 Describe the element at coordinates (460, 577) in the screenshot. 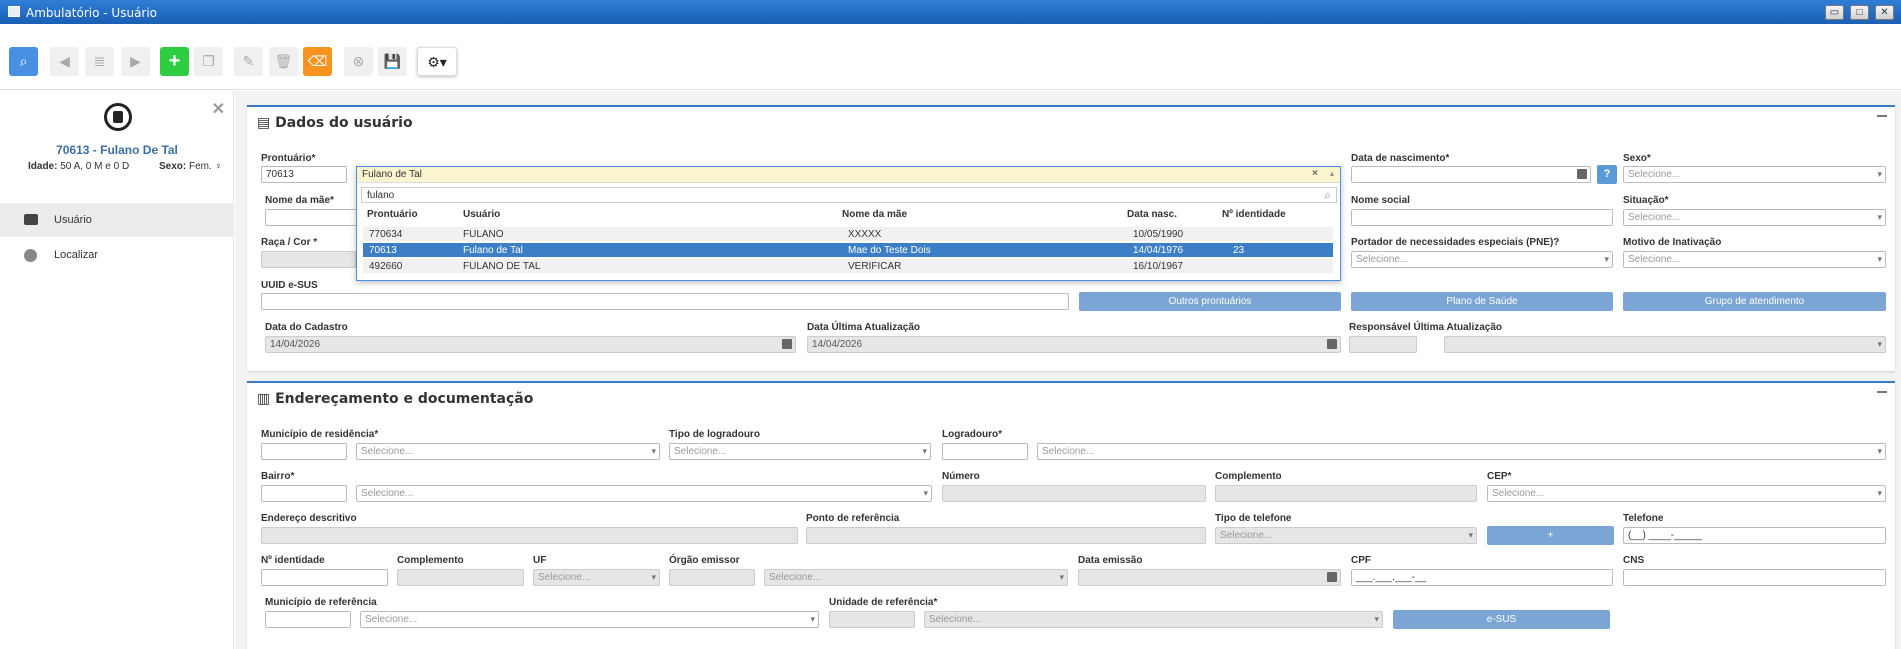

I see `complemento-doc-input` at that location.